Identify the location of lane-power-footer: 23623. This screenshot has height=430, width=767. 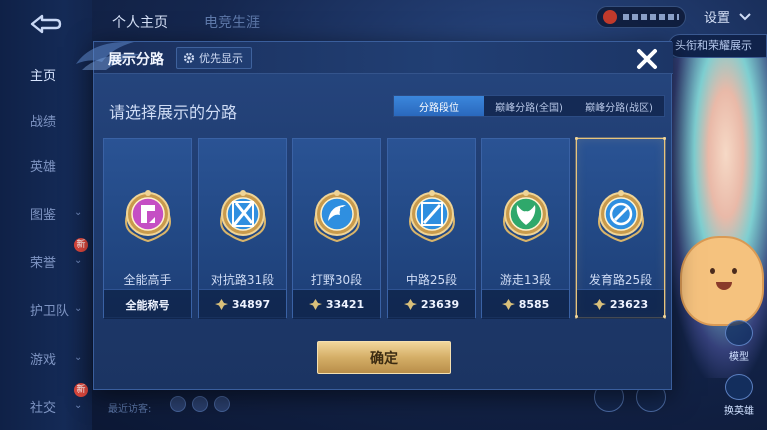
(620, 304).